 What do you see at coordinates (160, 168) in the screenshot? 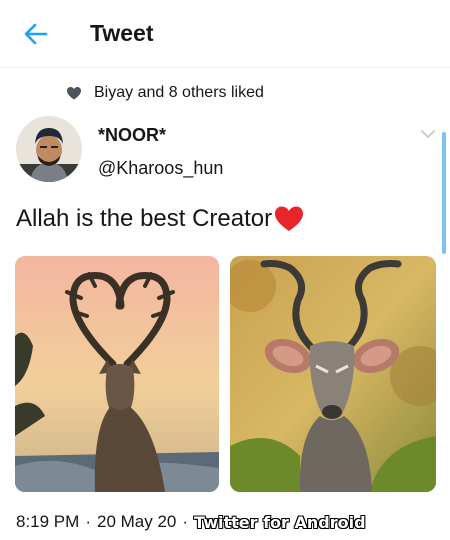
I see `author-handle: @Kharoos_hun` at bounding box center [160, 168].